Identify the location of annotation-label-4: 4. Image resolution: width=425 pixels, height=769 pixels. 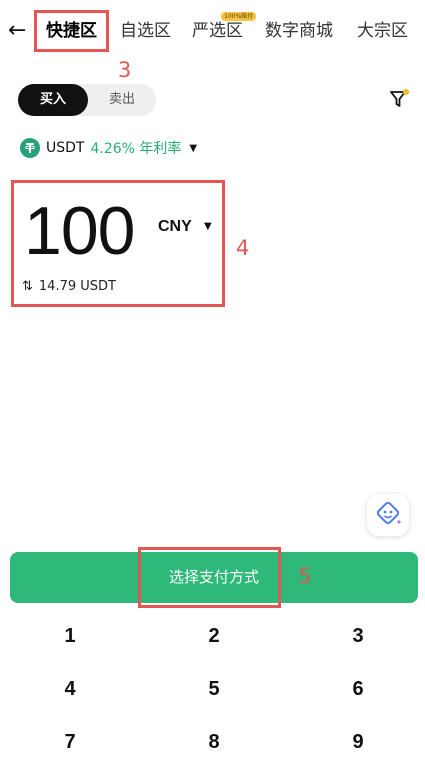
(243, 248).